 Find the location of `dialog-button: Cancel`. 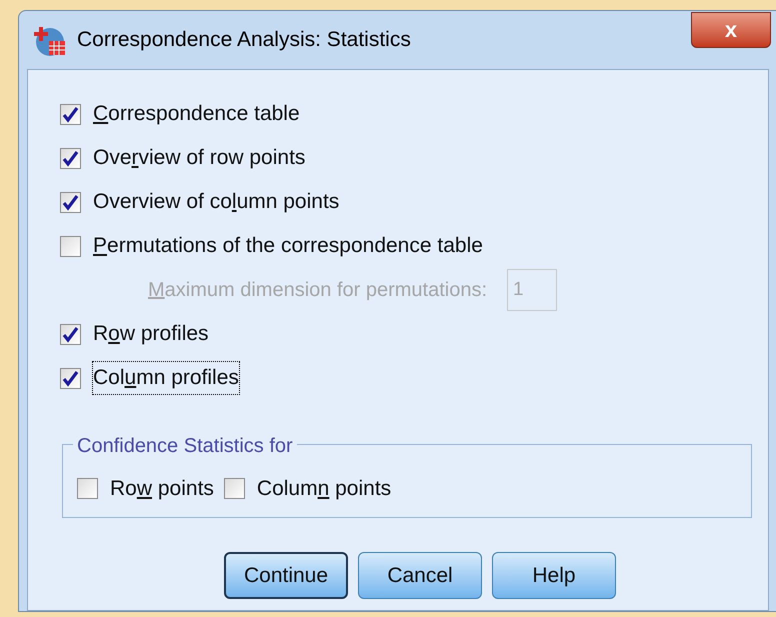

dialog-button: Cancel is located at coordinates (420, 575).